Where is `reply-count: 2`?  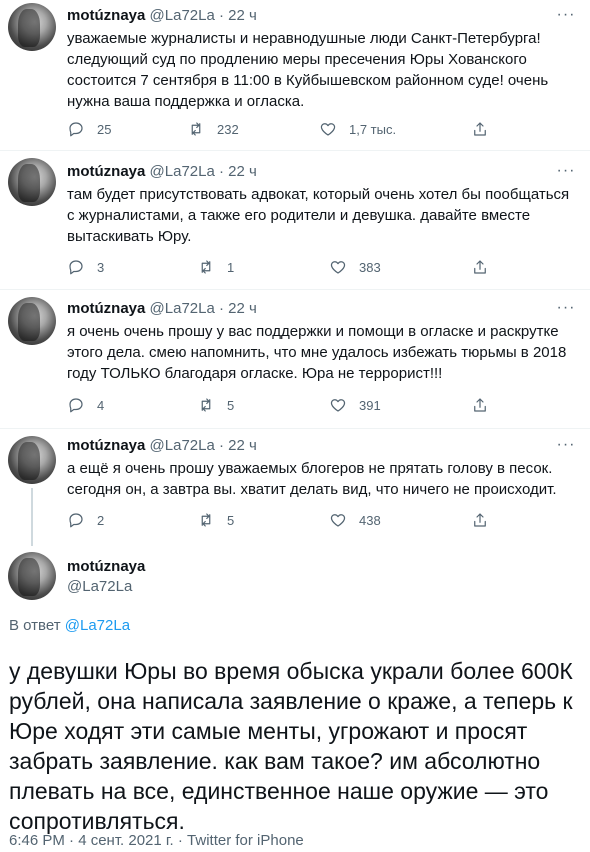
reply-count: 2 is located at coordinates (101, 520).